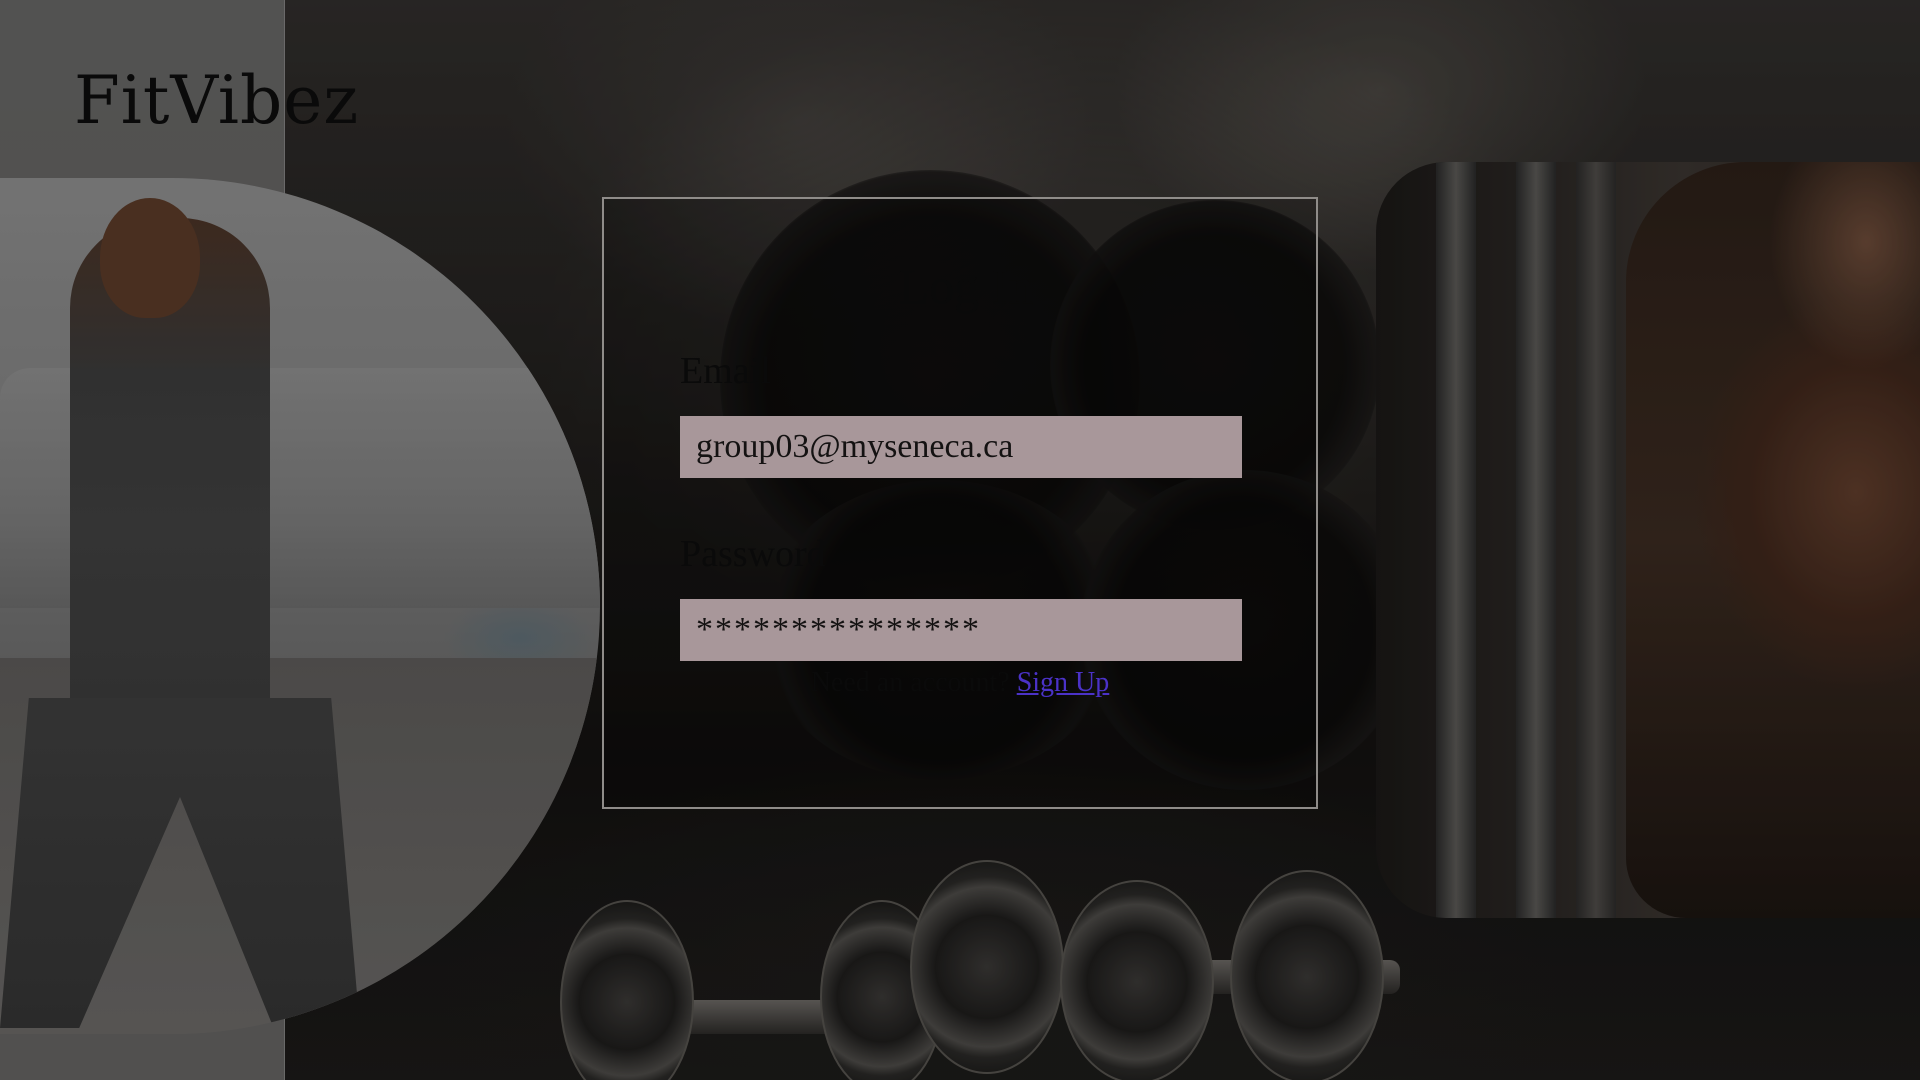 This screenshot has height=1080, width=1920. Describe the element at coordinates (1063, 682) in the screenshot. I see `signup-link: Sign Up` at that location.